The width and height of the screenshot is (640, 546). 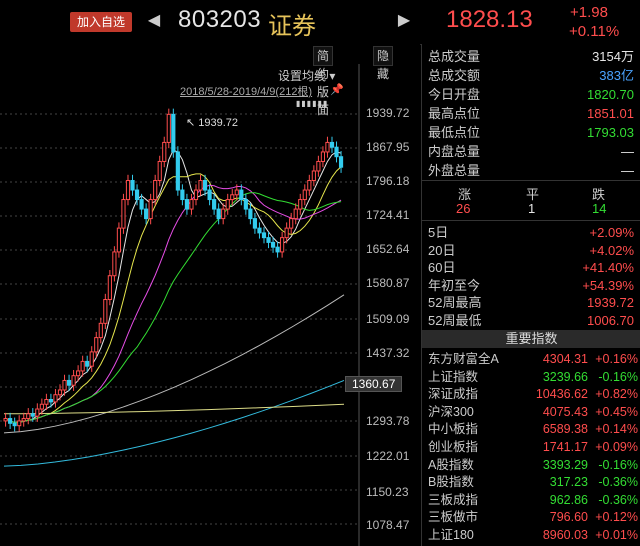 I want to click on index-row: 东方财富全A 4304.31 +0.16%, so click(x=534, y=359).